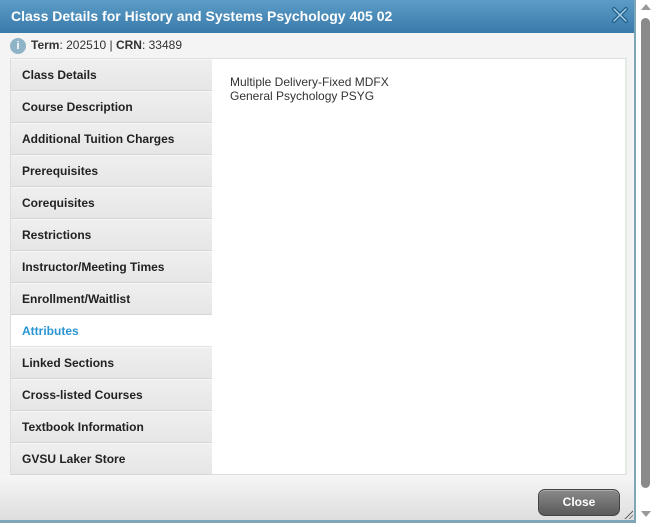 This screenshot has height=523, width=653. I want to click on resize-grip-icon, so click(628, 514).